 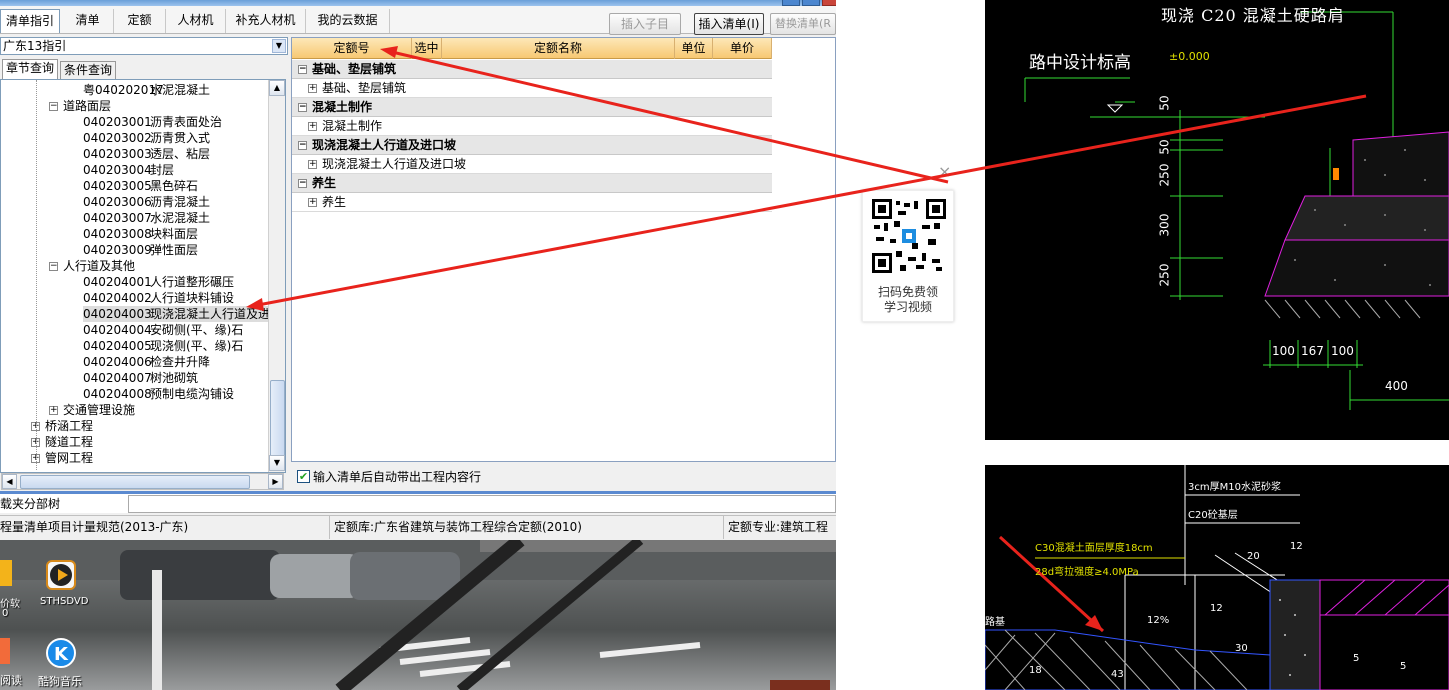 What do you see at coordinates (1164, 147) in the screenshot?
I see `cad1-dim-v2: 50` at bounding box center [1164, 147].